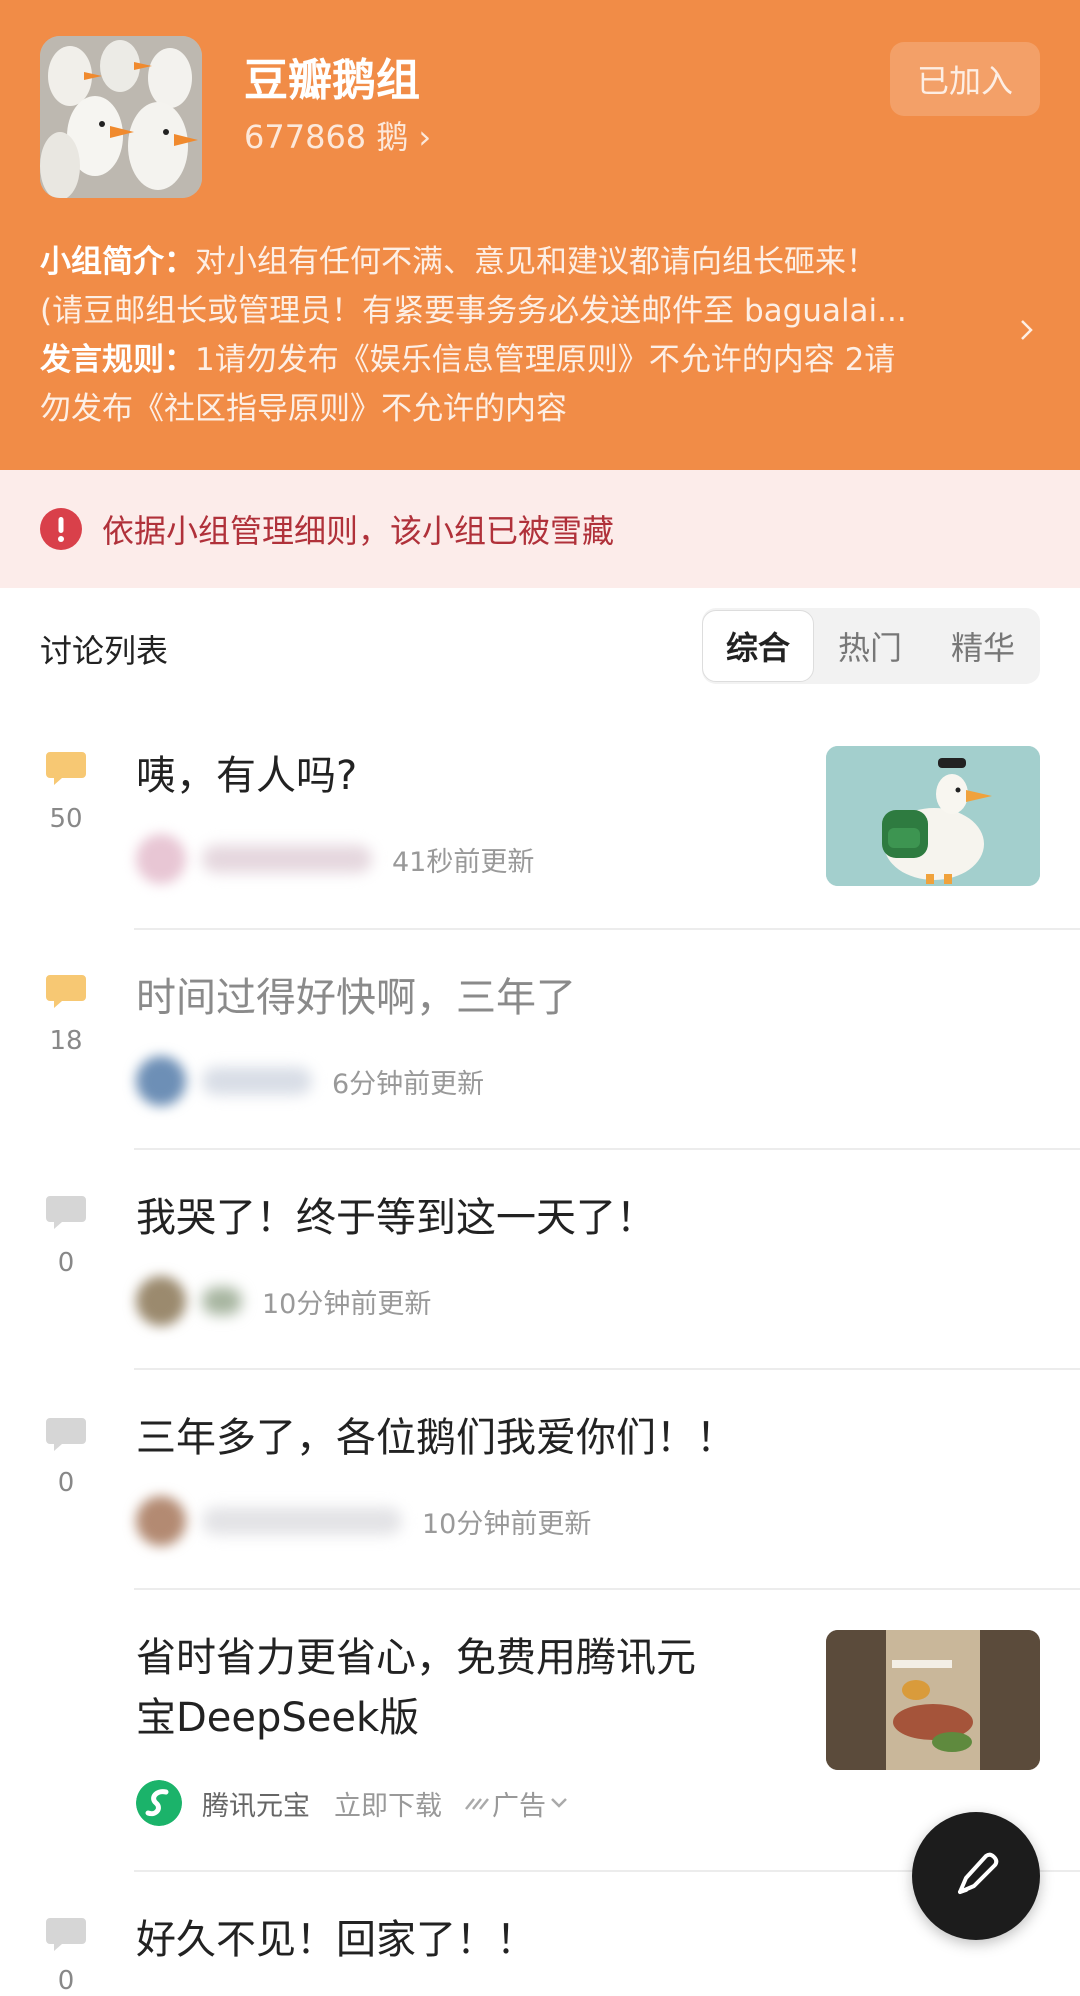  What do you see at coordinates (965, 79) in the screenshot?
I see `joined-button: 已加入` at bounding box center [965, 79].